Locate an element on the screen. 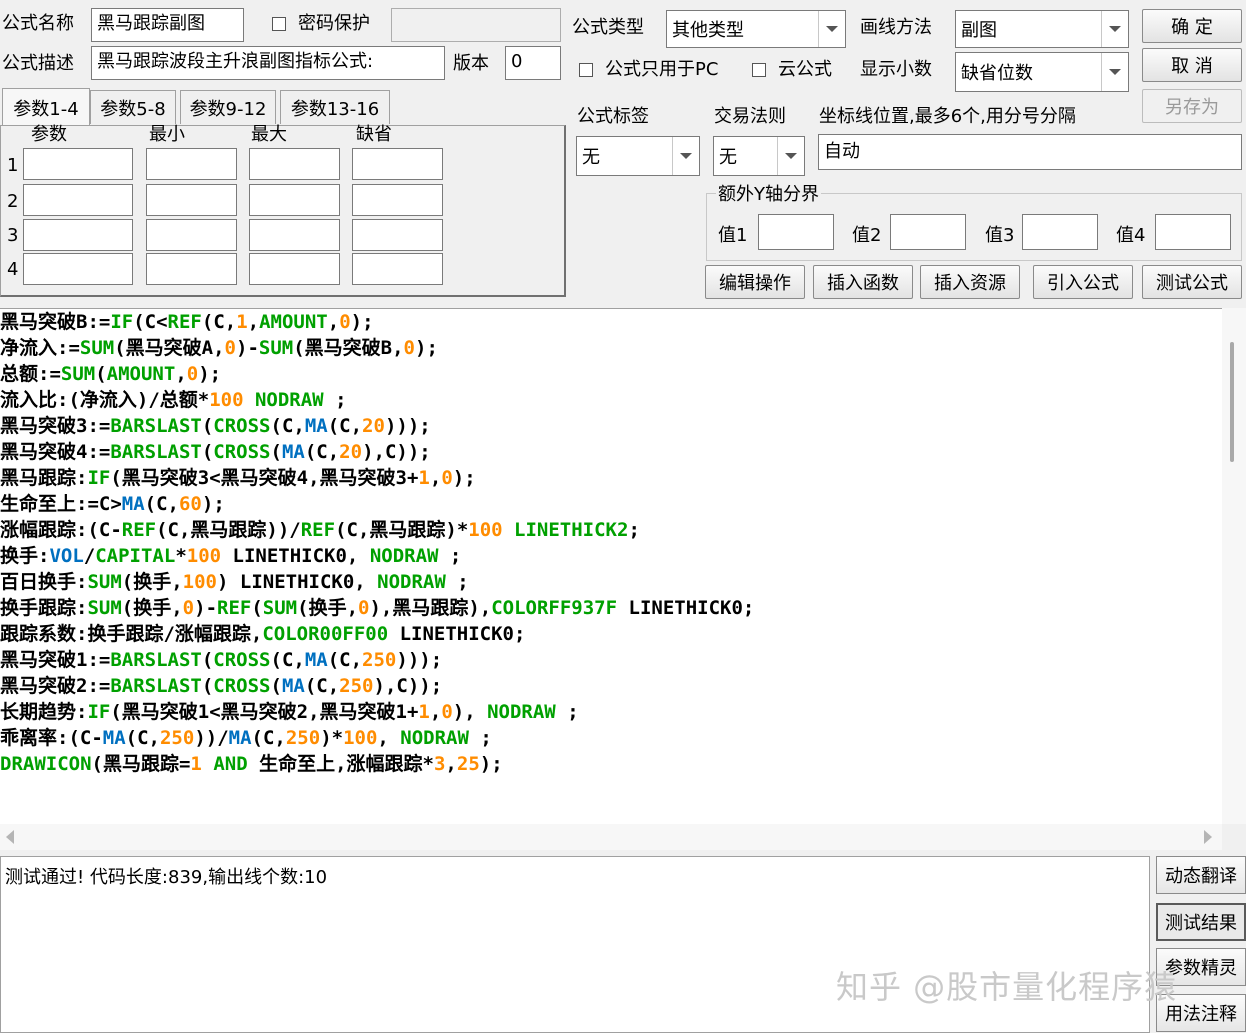 The width and height of the screenshot is (1246, 1033). value1-input is located at coordinates (796, 232).